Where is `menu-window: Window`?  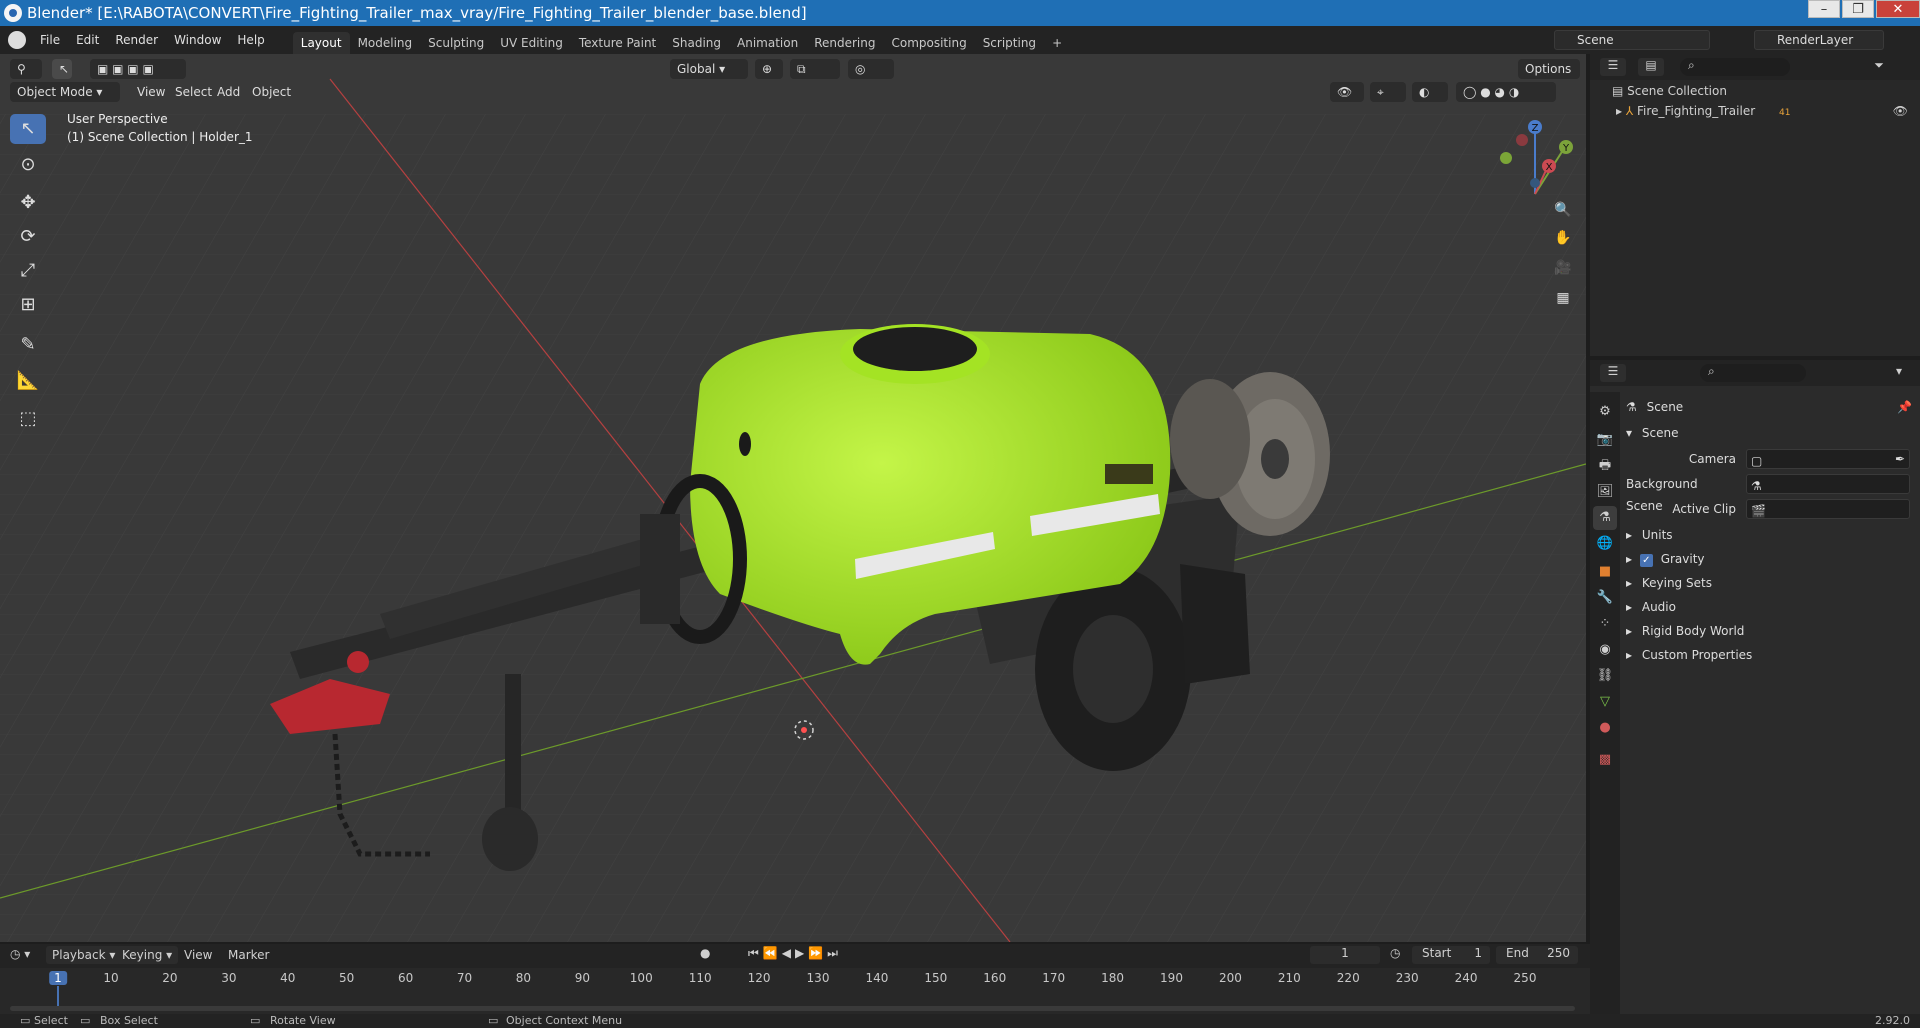
menu-window: Window is located at coordinates (197, 40).